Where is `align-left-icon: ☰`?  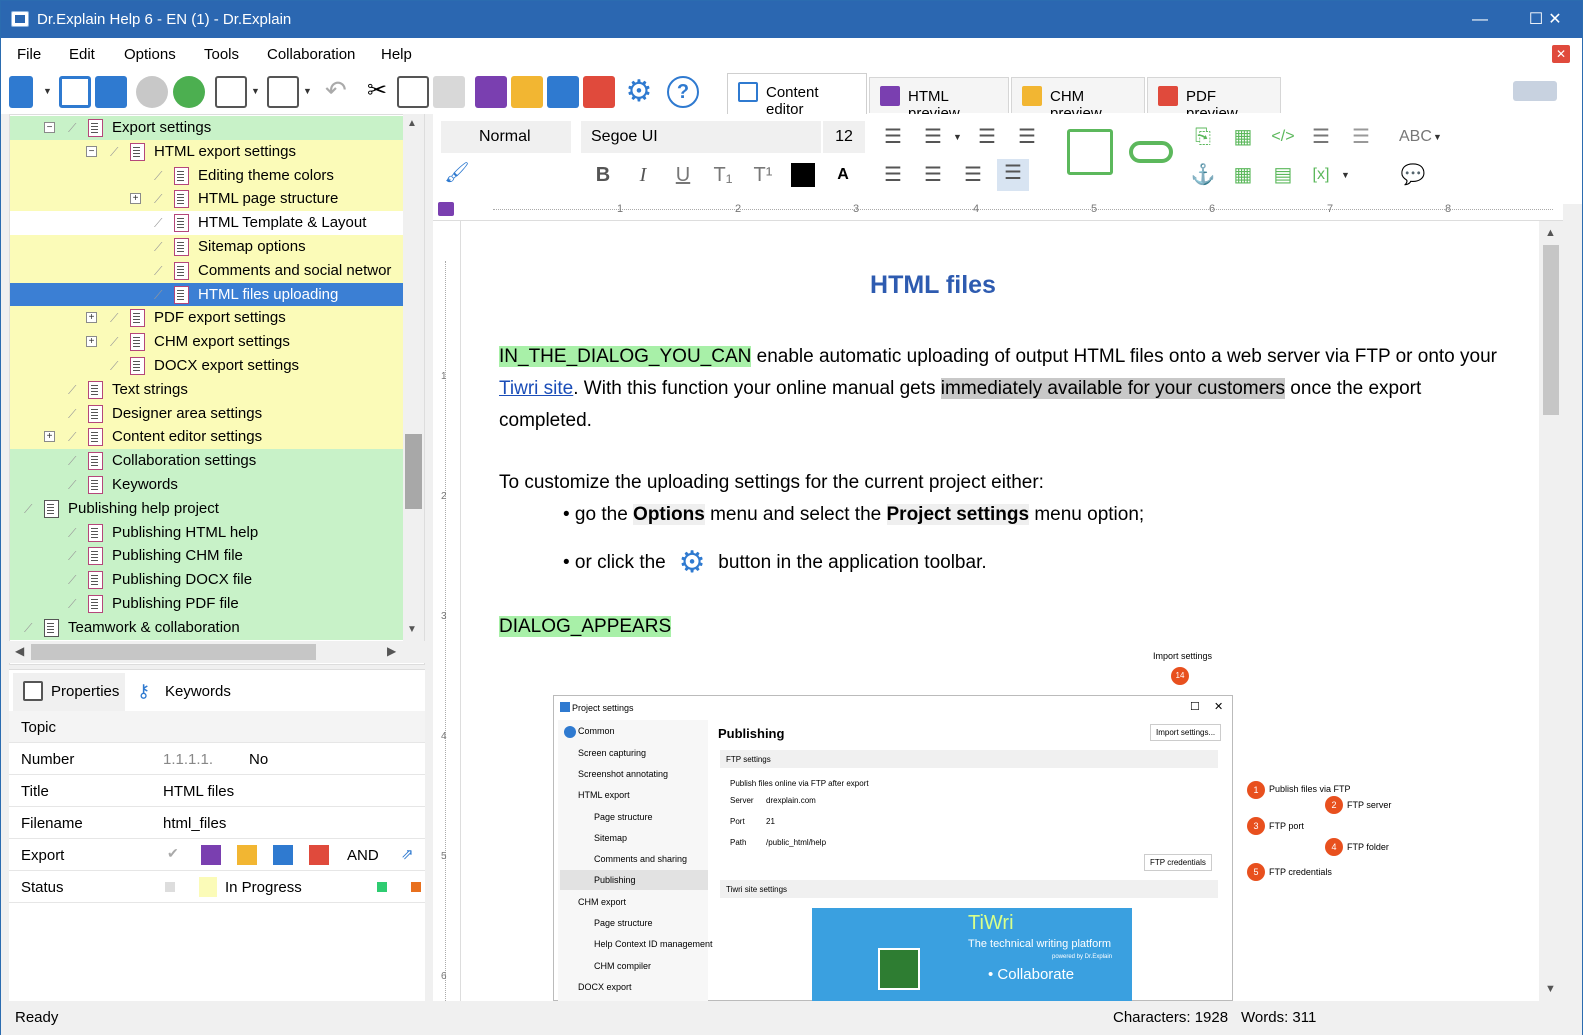
align-left-icon: ☰ is located at coordinates (893, 175).